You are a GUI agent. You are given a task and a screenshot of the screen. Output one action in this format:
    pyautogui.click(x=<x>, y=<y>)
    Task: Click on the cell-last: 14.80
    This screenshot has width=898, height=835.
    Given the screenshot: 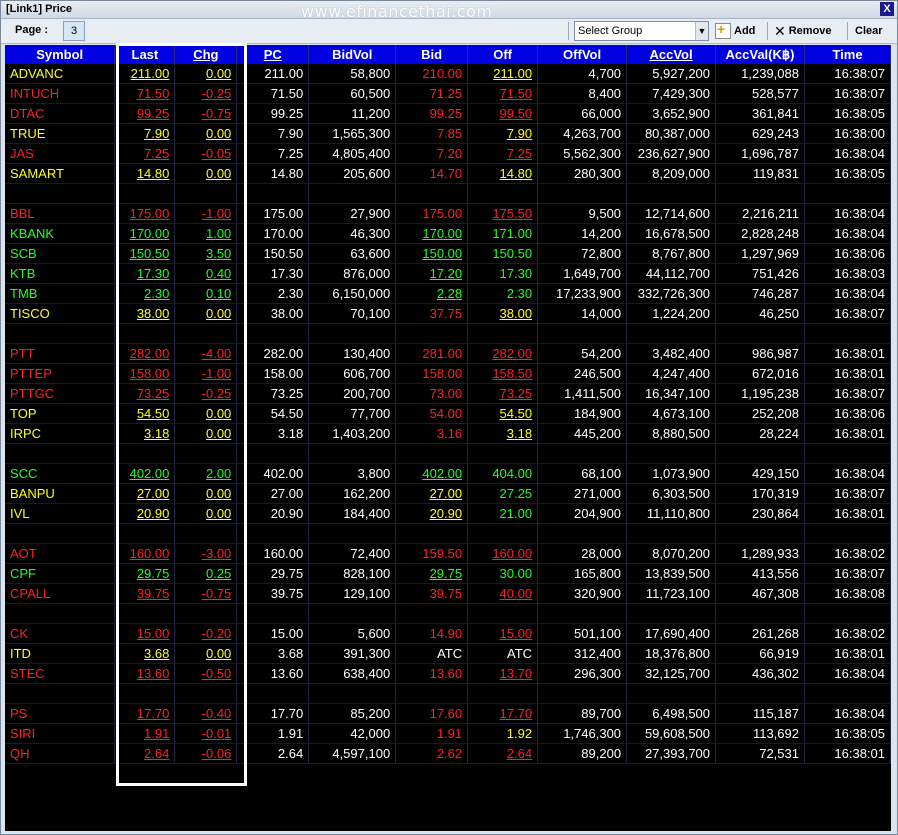 What is the action you would take?
    pyautogui.click(x=145, y=173)
    